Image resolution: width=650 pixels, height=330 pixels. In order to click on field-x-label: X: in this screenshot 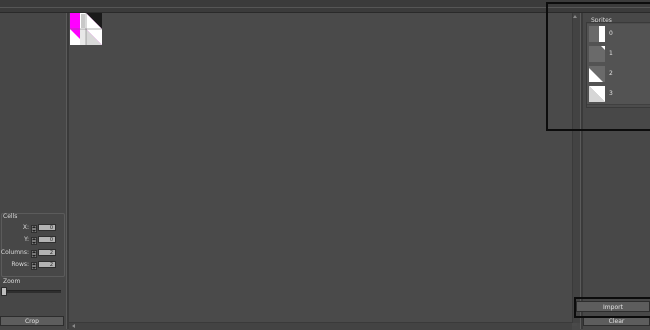, I will do `click(25, 227)`.